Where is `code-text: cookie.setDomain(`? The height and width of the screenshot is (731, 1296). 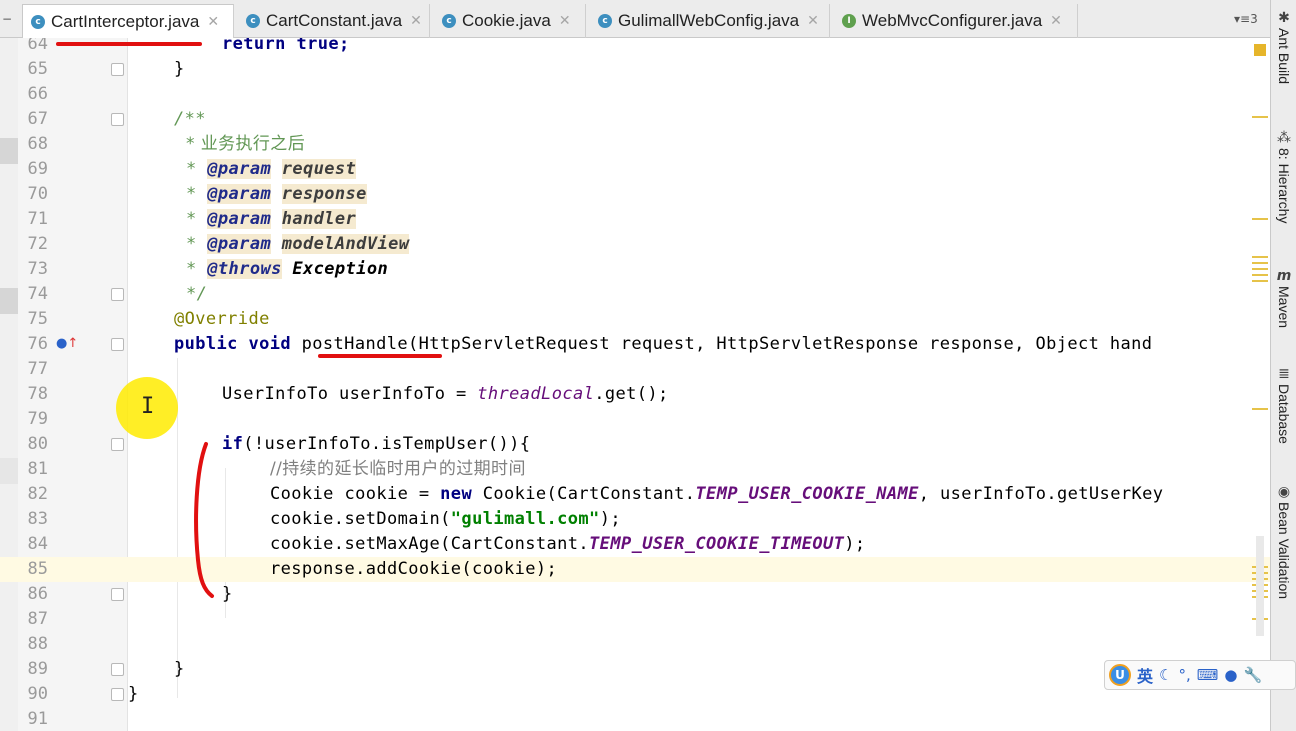 code-text: cookie.setDomain( is located at coordinates (360, 519).